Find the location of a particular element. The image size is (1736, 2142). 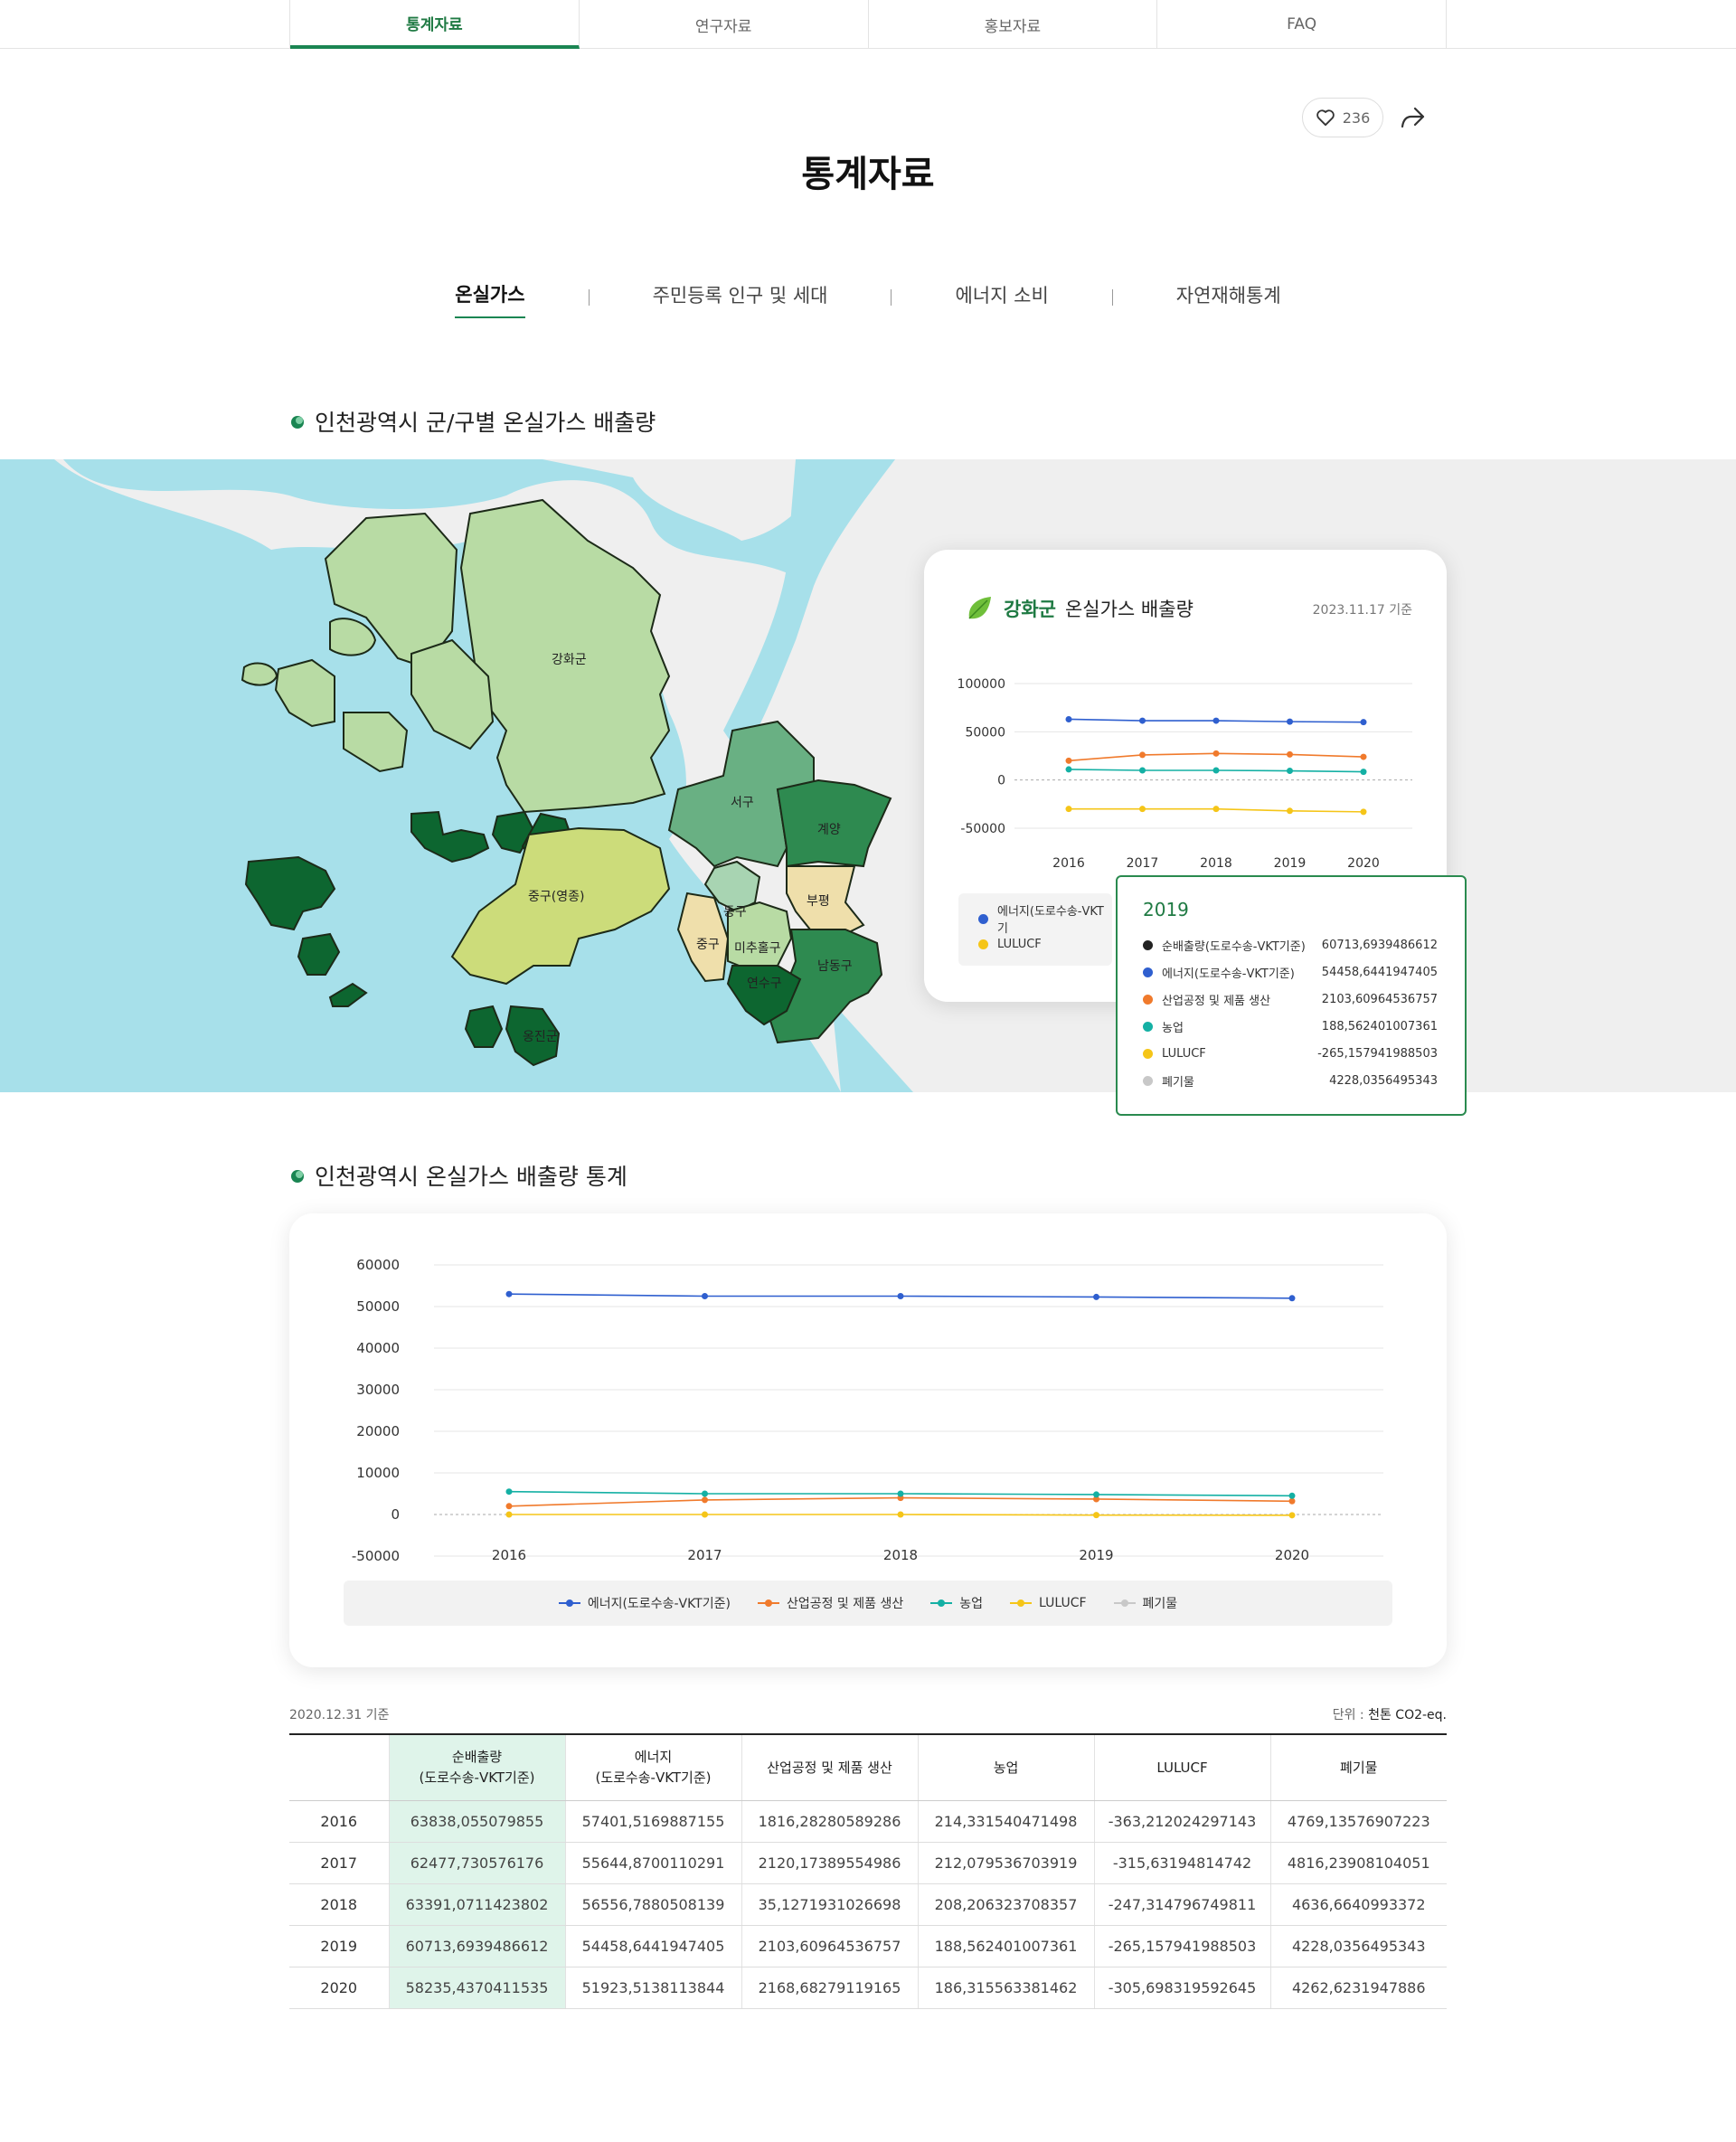

table-header: LULUCF is located at coordinates (1182, 1767).